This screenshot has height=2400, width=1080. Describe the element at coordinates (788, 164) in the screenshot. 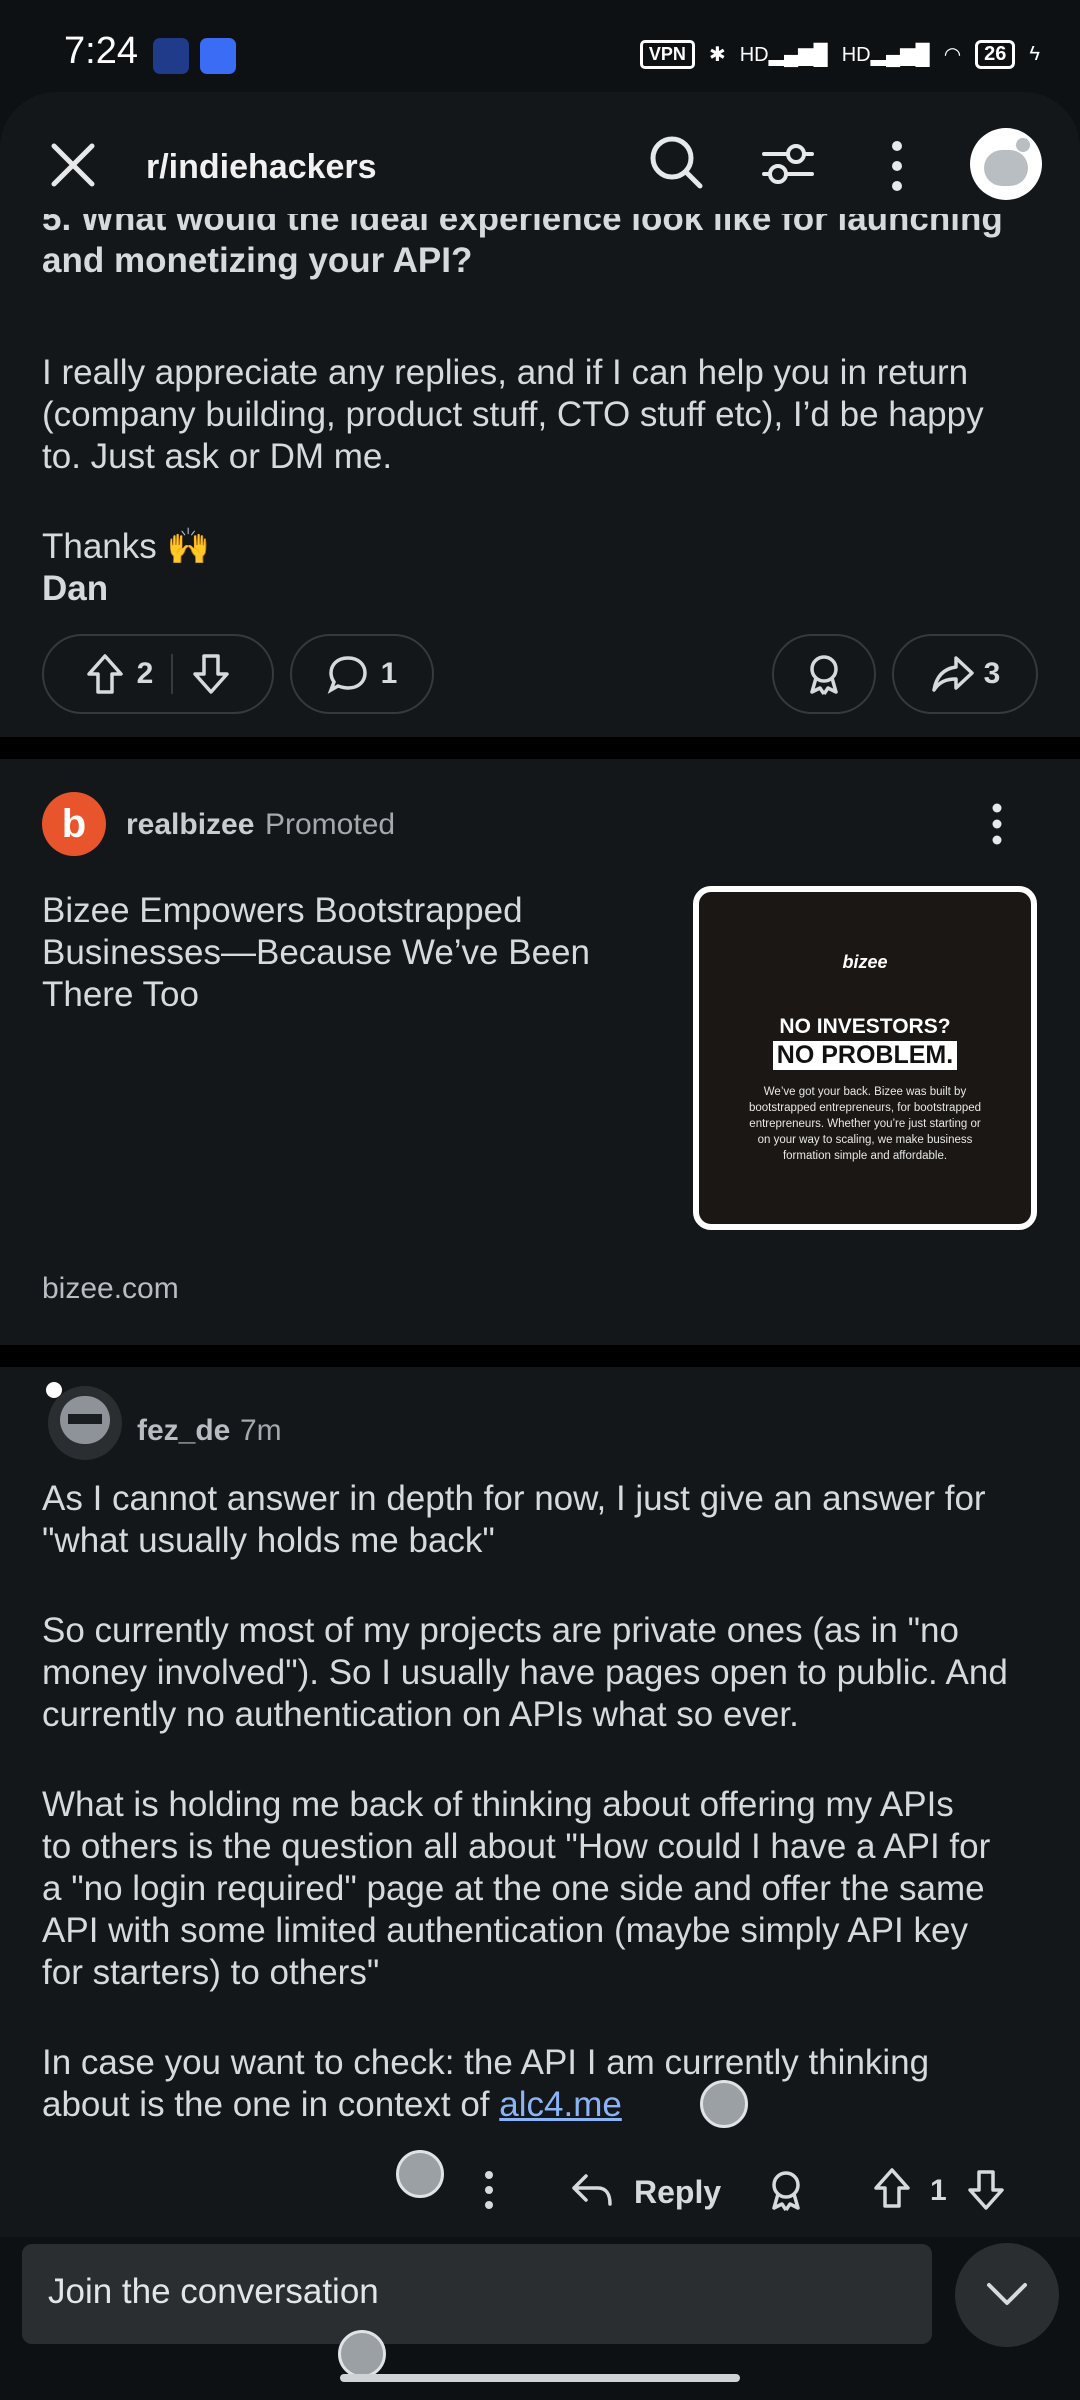

I see `filter-icon` at that location.